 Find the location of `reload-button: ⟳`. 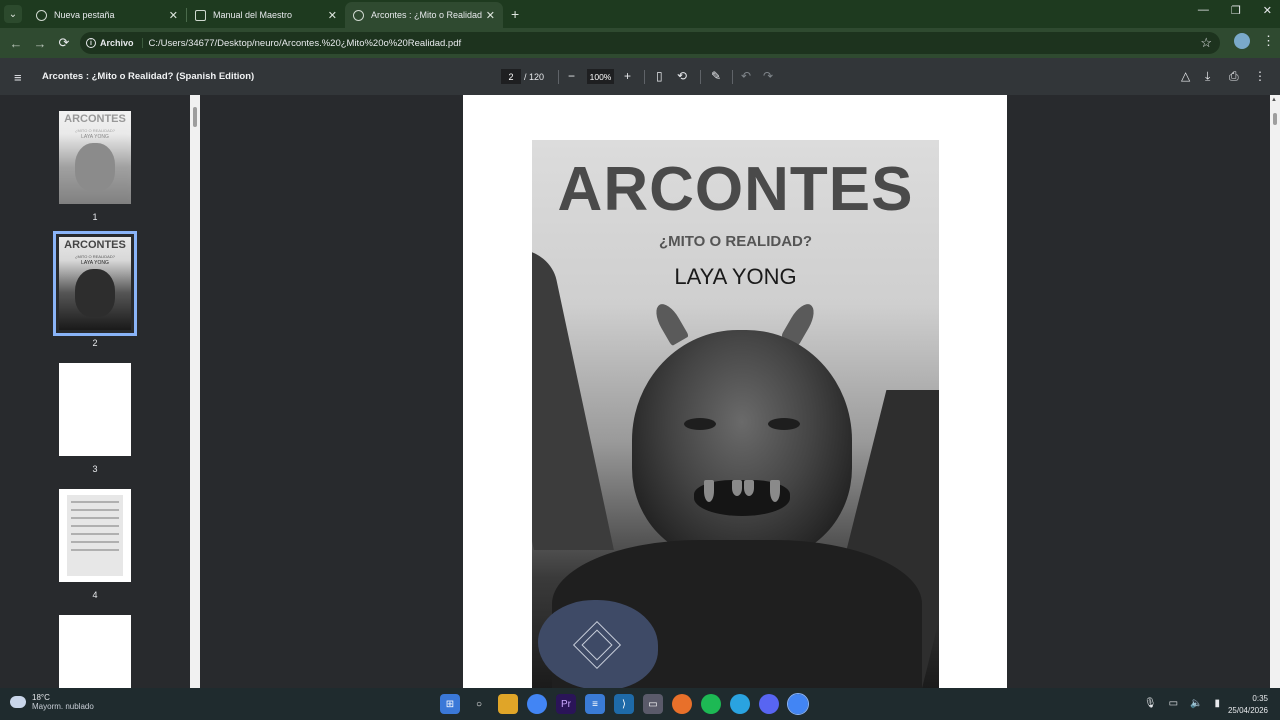

reload-button: ⟳ is located at coordinates (64, 43).